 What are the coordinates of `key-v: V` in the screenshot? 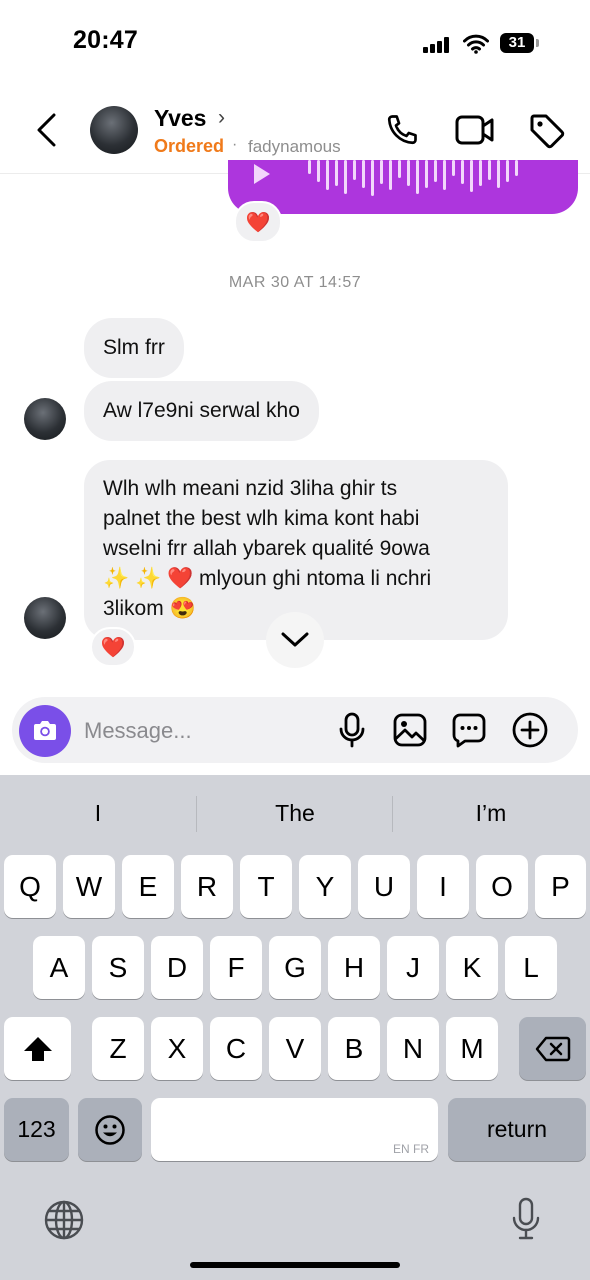 It's located at (295, 1048).